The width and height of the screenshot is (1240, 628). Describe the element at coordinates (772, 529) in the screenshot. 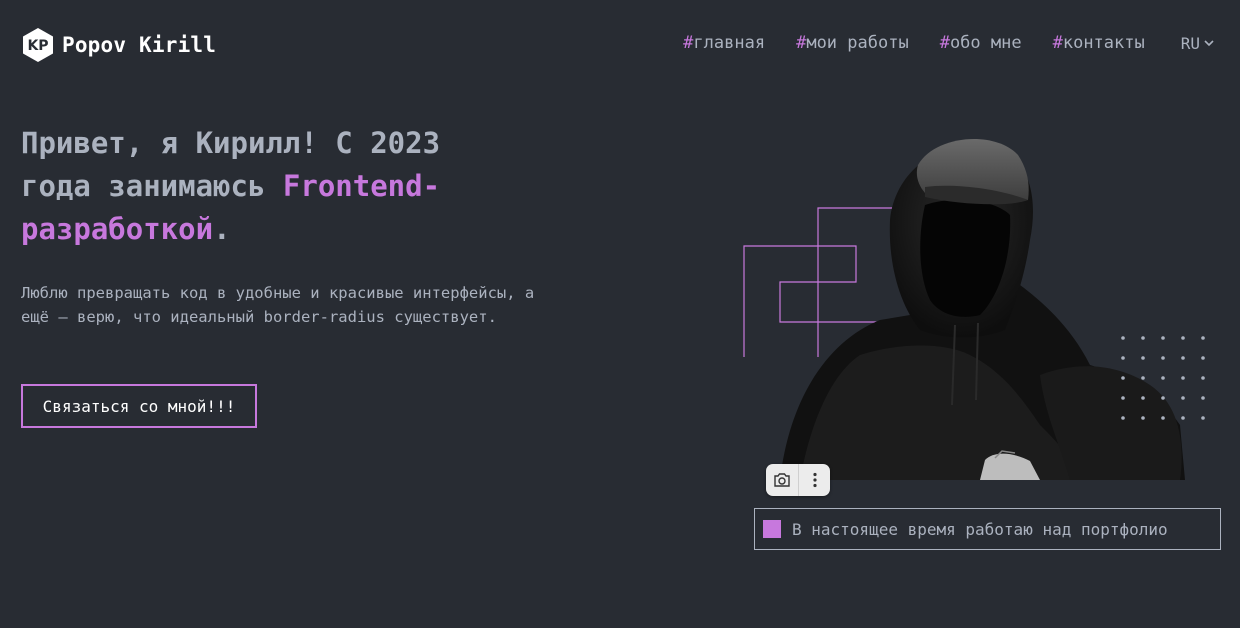

I see `status-indicator` at that location.